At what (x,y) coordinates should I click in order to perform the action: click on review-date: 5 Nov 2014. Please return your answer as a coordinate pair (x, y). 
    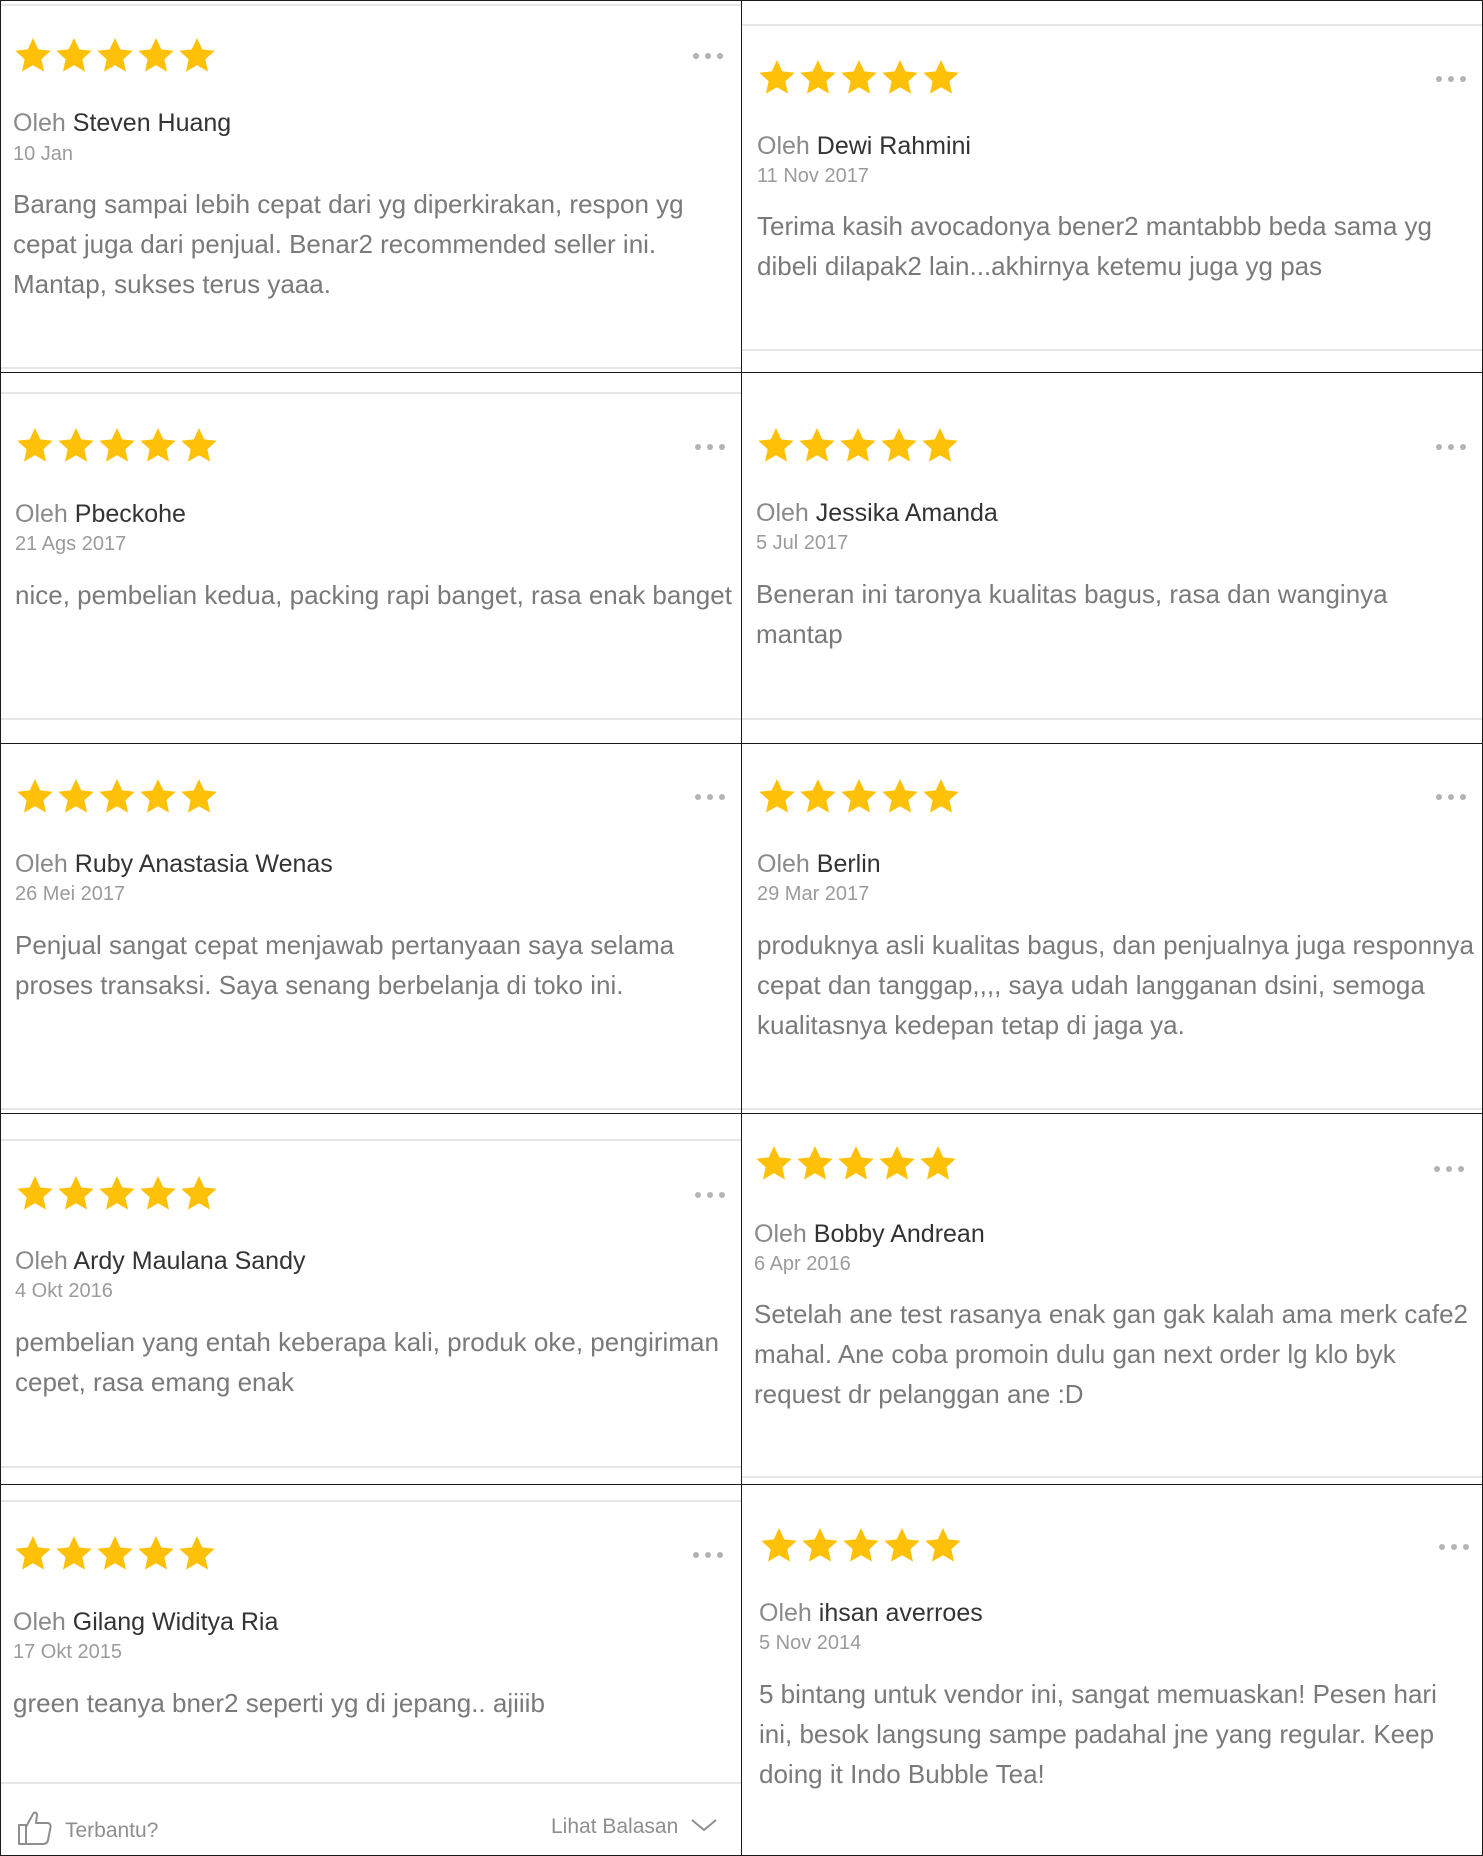
    Looking at the image, I should click on (810, 1643).